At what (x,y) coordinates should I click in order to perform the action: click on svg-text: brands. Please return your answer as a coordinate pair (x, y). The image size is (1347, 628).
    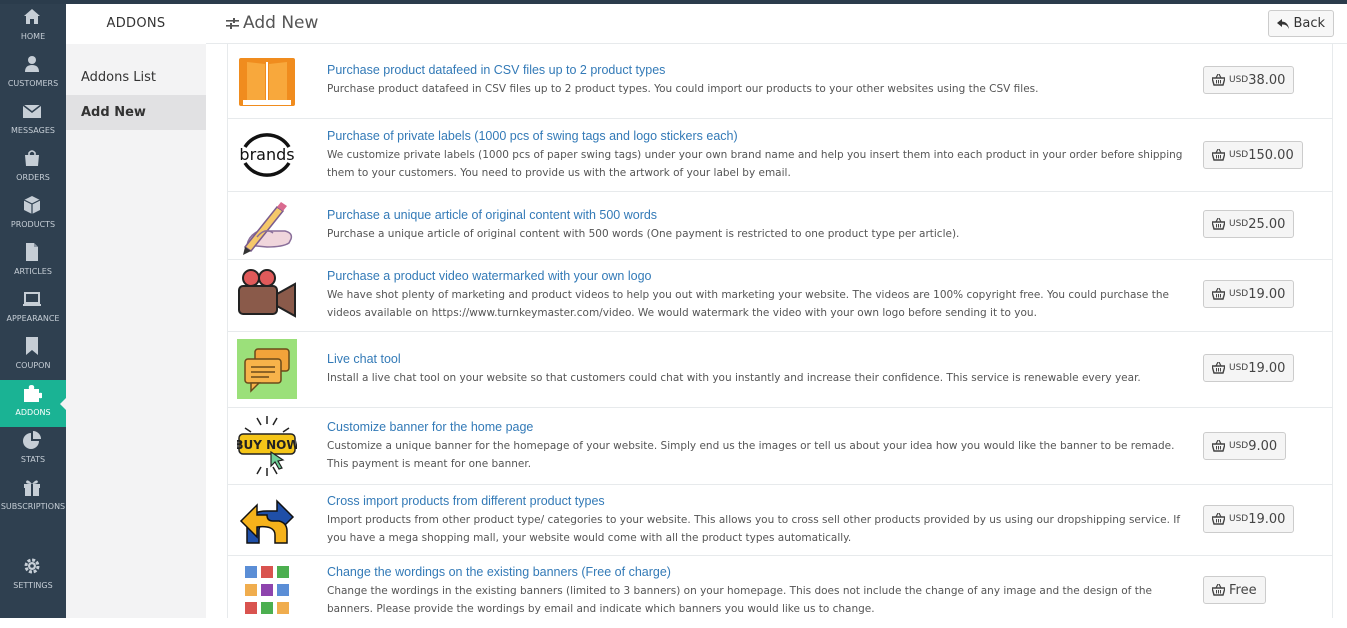
    Looking at the image, I should click on (266, 154).